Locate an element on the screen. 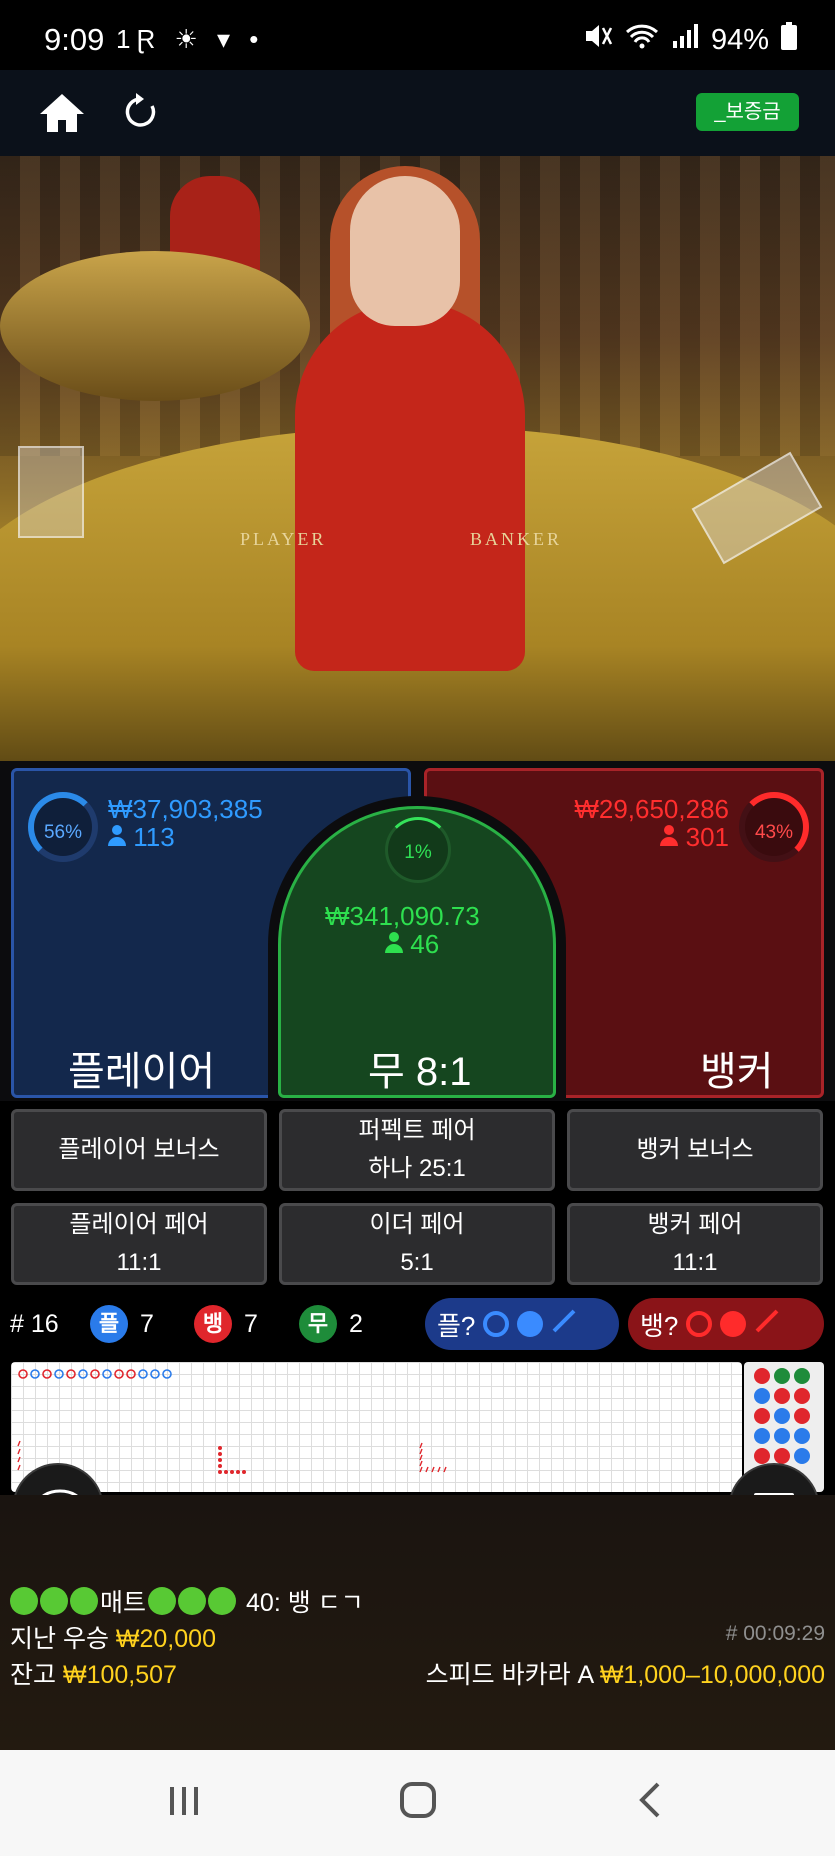 Image resolution: width=835 pixels, height=1856 pixels. notification-icons: 1Ɽ ☀ ▾ • is located at coordinates (190, 39).